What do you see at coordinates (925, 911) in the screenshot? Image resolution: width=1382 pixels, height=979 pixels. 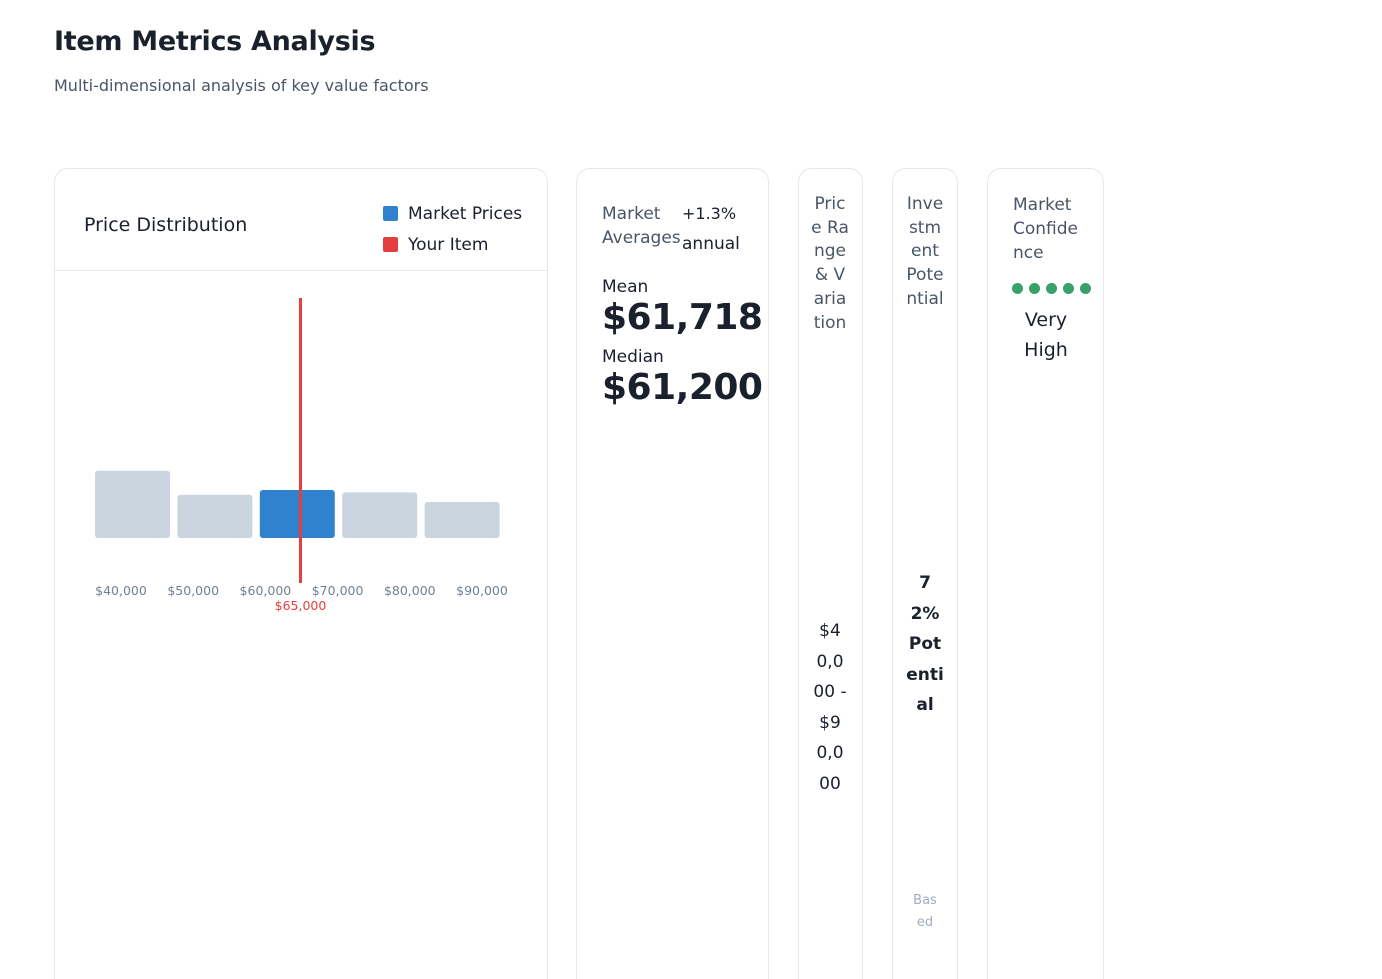 I see `investment-note: Based` at bounding box center [925, 911].